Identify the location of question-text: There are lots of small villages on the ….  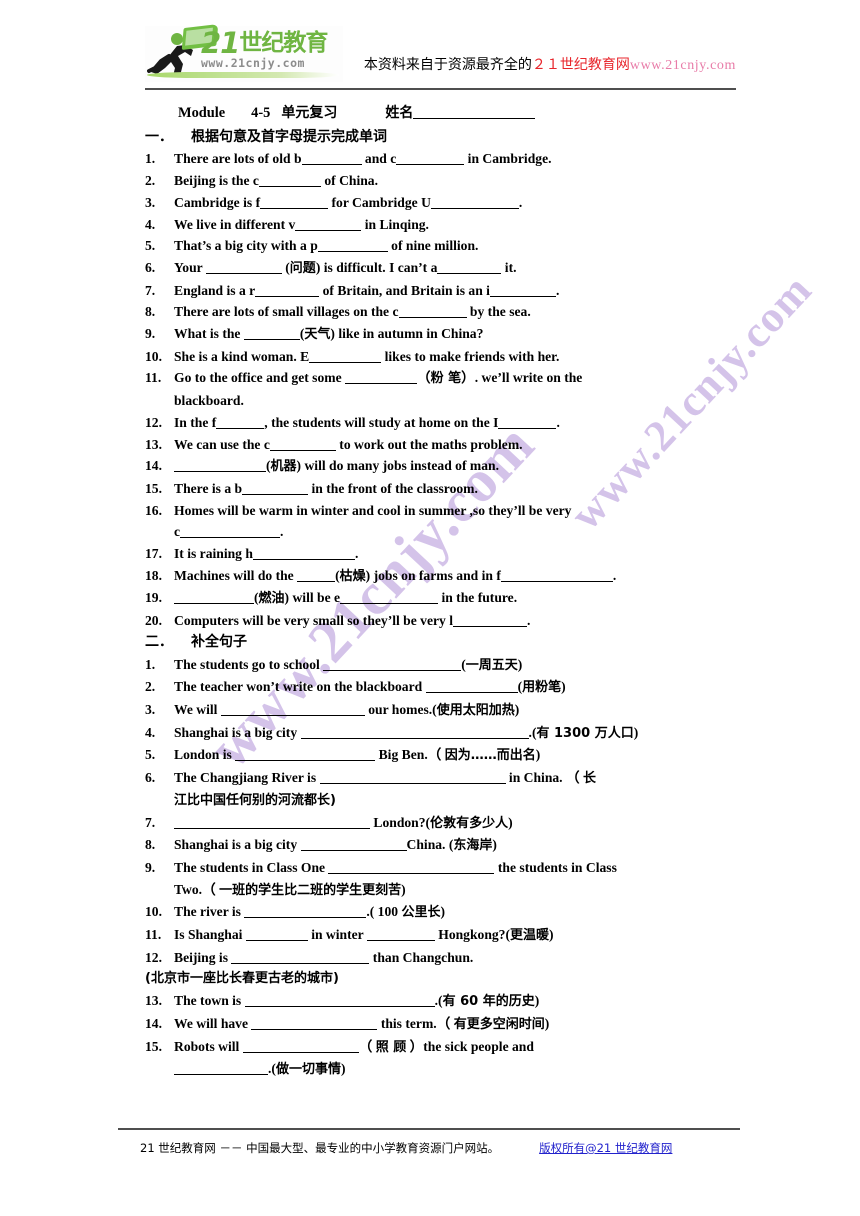
(286, 312).